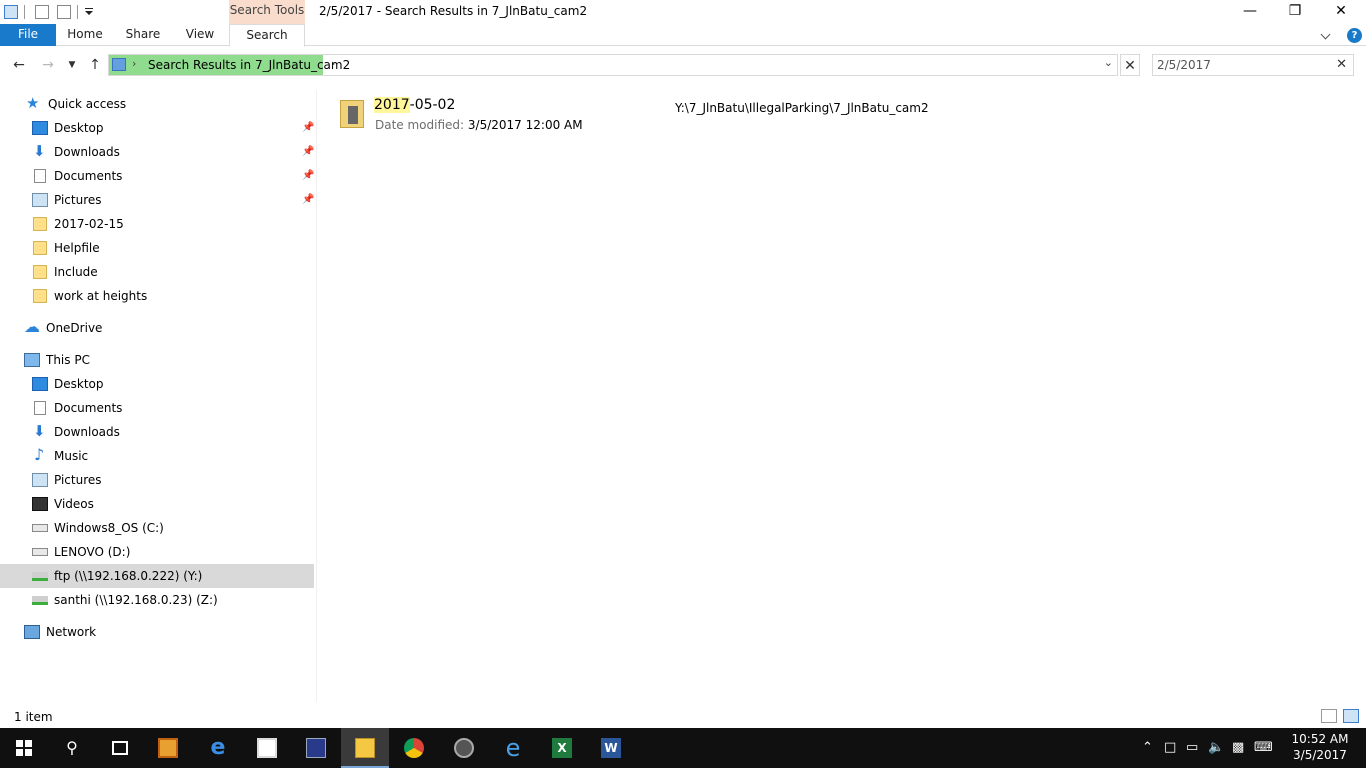 This screenshot has height=768, width=1366. I want to click on sidebar-item-label: ftp (\\192.168.0.222) (Y:), so click(128, 576).